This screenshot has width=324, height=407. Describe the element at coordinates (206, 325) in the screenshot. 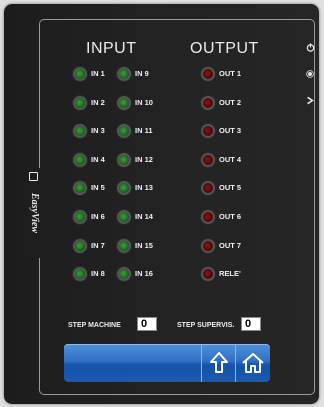

I see `step-supervis-label: STEP SUPERVIS.` at that location.